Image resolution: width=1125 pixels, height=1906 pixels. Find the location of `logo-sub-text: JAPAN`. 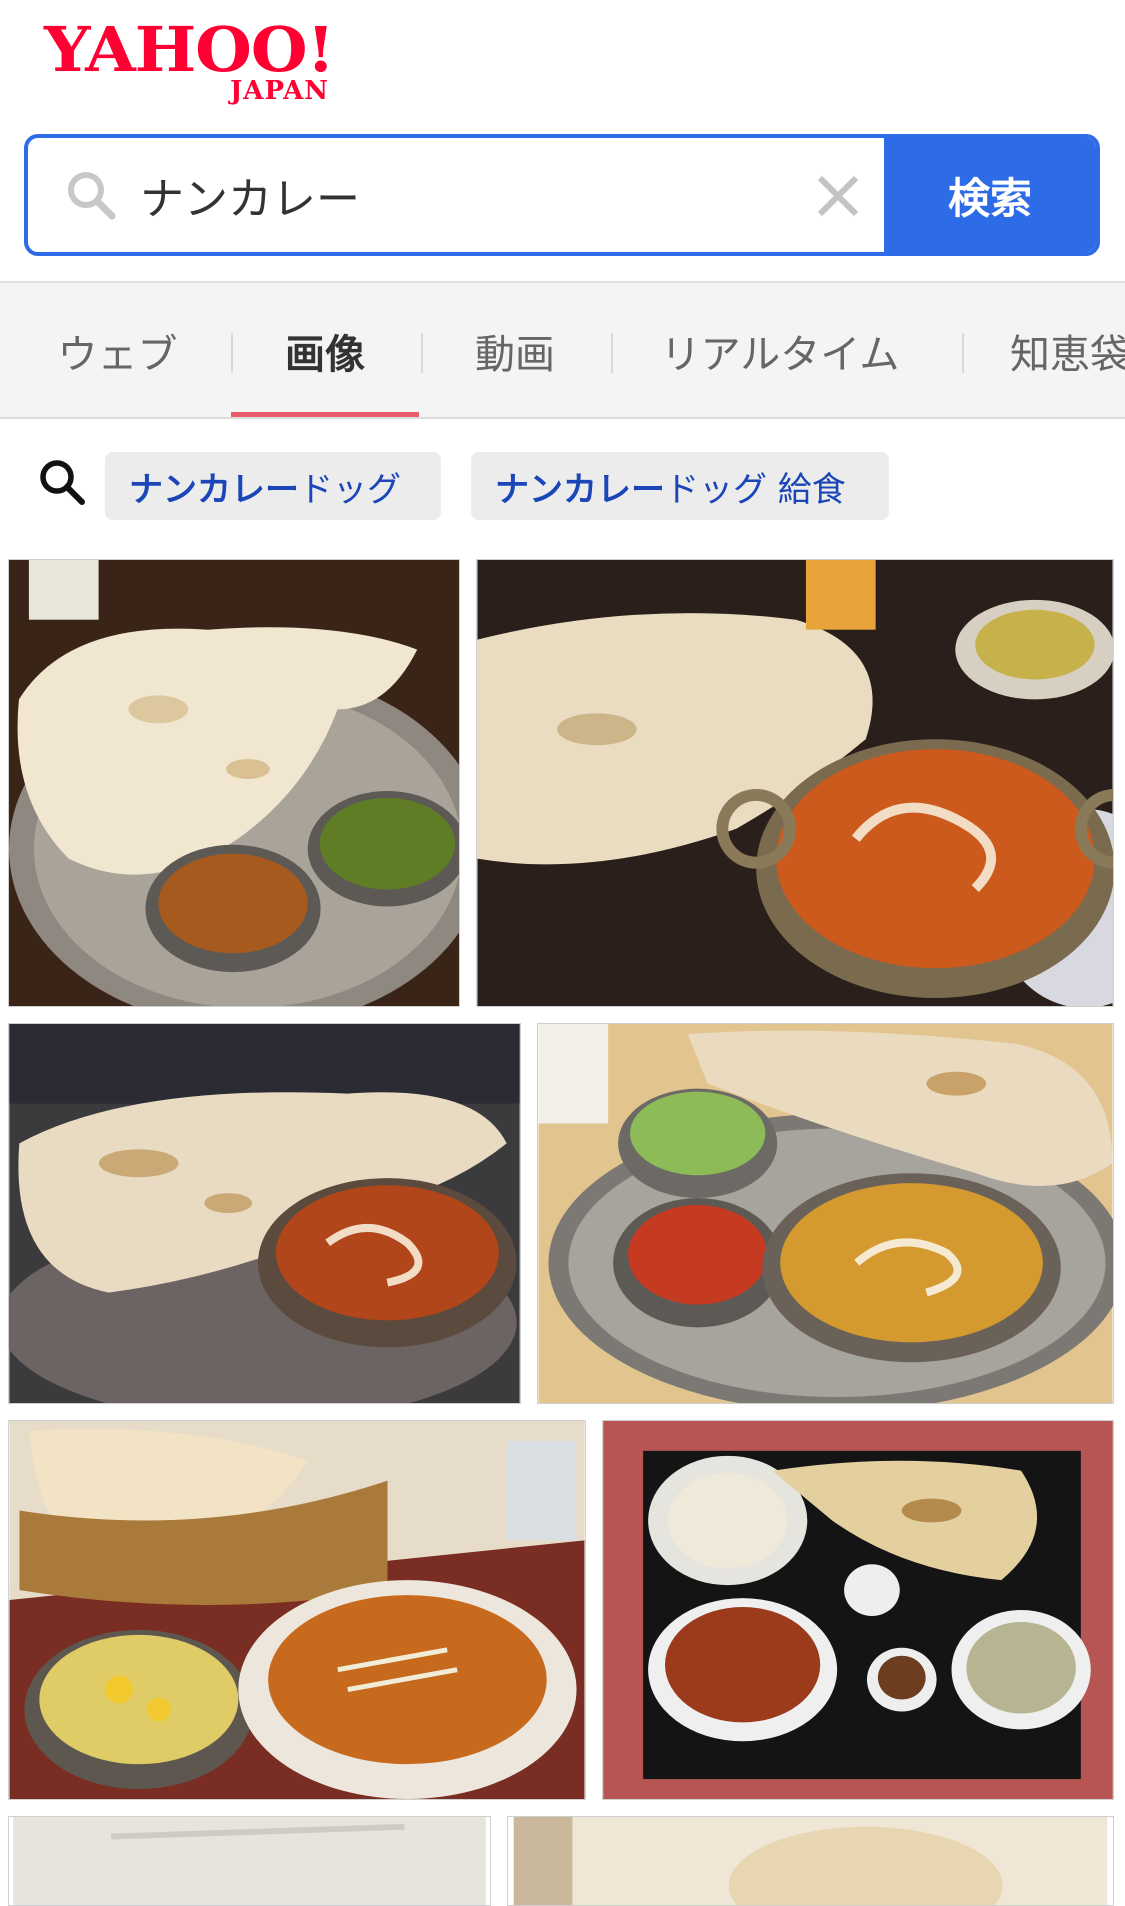

logo-sub-text: JAPAN is located at coordinates (280, 91).